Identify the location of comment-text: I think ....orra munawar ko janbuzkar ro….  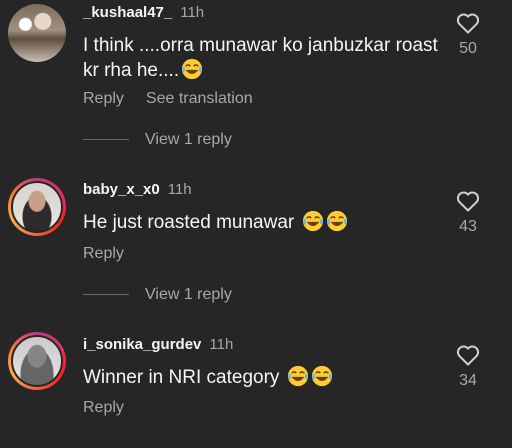
(263, 58).